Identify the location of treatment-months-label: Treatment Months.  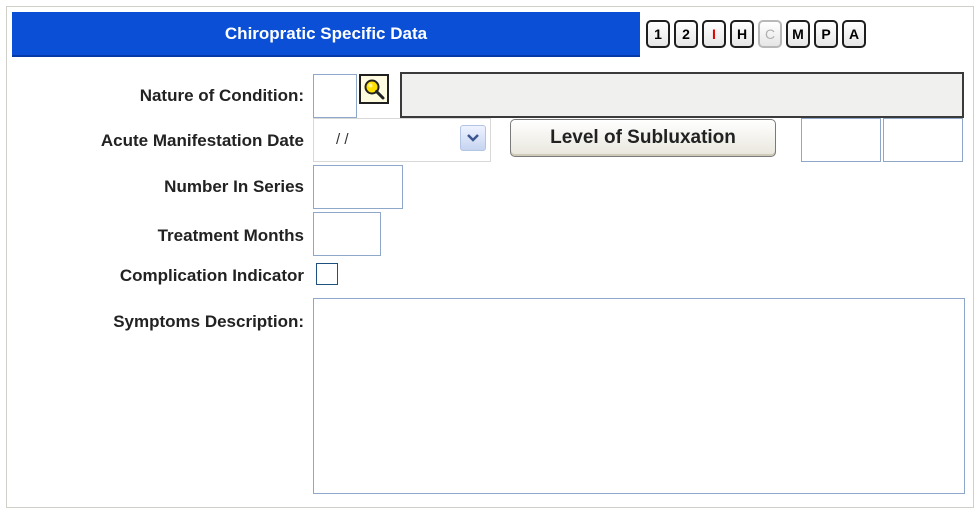
(230, 235).